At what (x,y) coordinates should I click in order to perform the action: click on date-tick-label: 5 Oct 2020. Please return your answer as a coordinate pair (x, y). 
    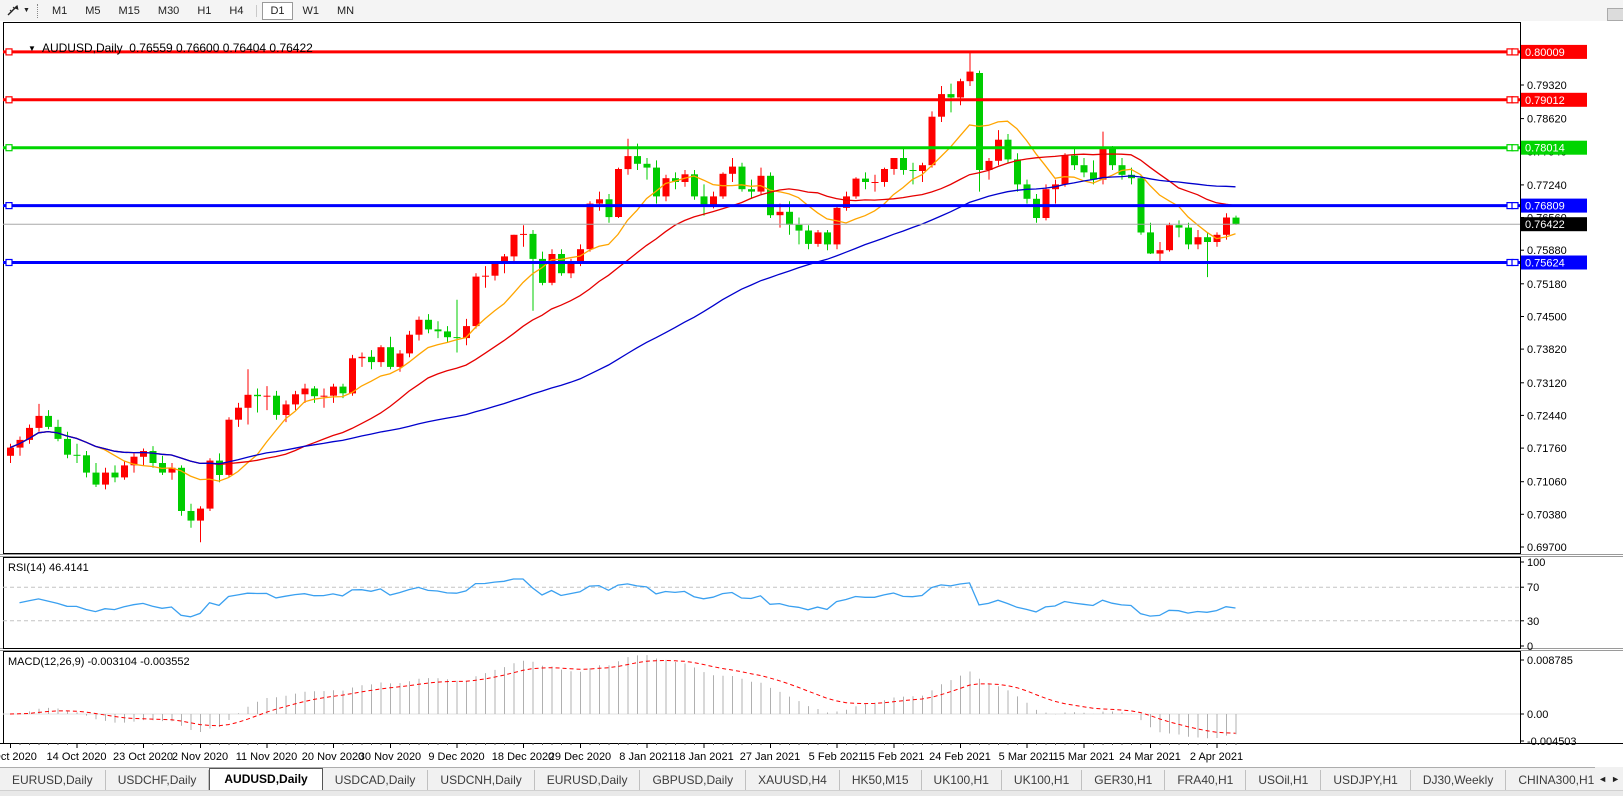
    Looking at the image, I should click on (18, 757).